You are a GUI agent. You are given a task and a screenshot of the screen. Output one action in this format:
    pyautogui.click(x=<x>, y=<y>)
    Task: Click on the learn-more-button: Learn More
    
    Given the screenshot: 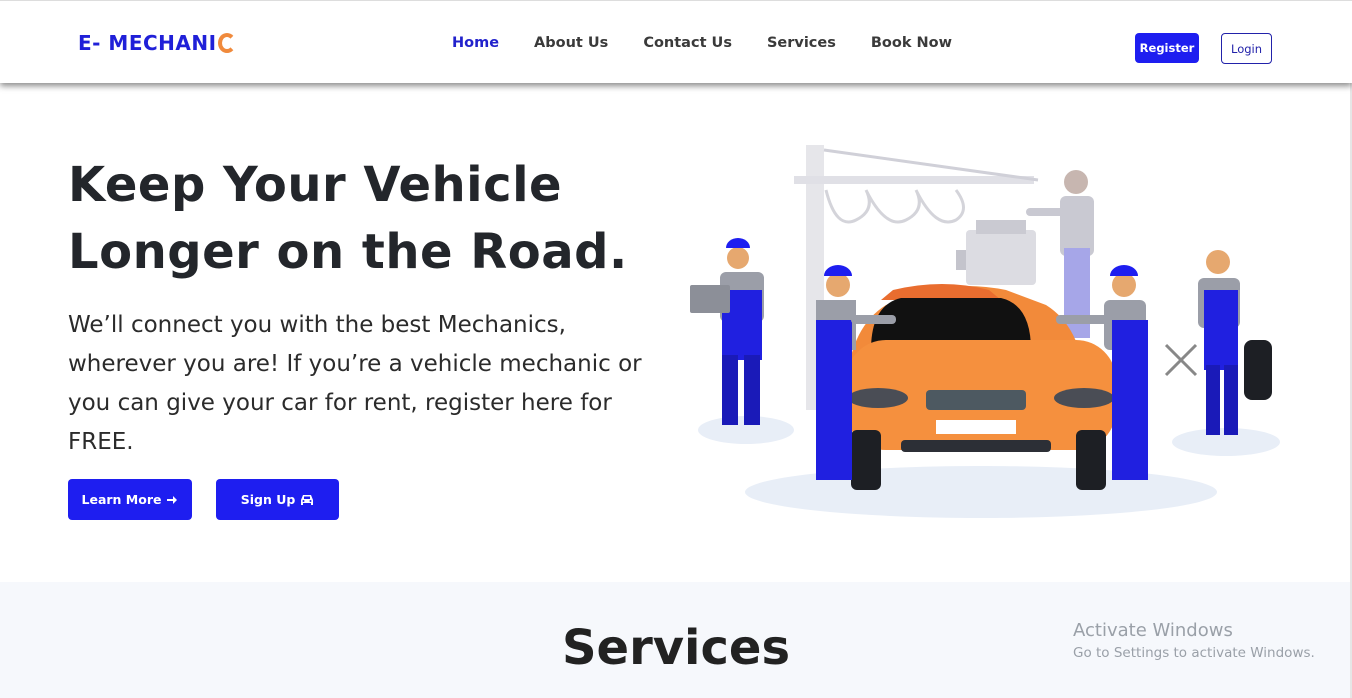 What is the action you would take?
    pyautogui.click(x=130, y=499)
    